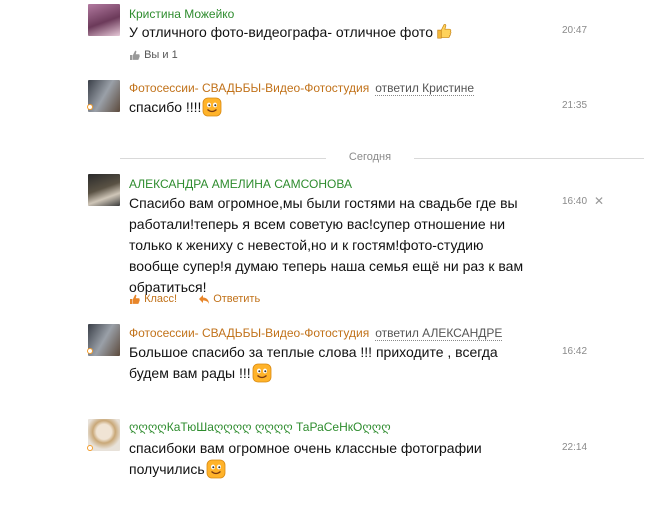 This screenshot has width=661, height=508. I want to click on divider-label: Сегодня, so click(370, 157).